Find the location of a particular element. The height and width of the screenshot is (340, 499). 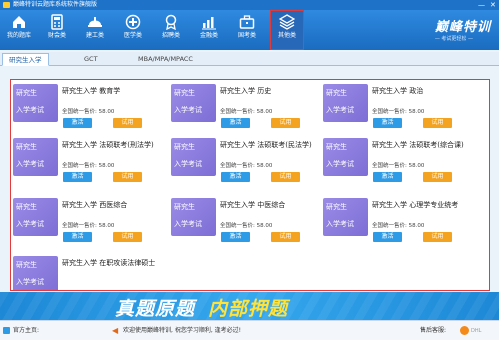

product-title: 研究生入学 政治 is located at coordinates (398, 91).